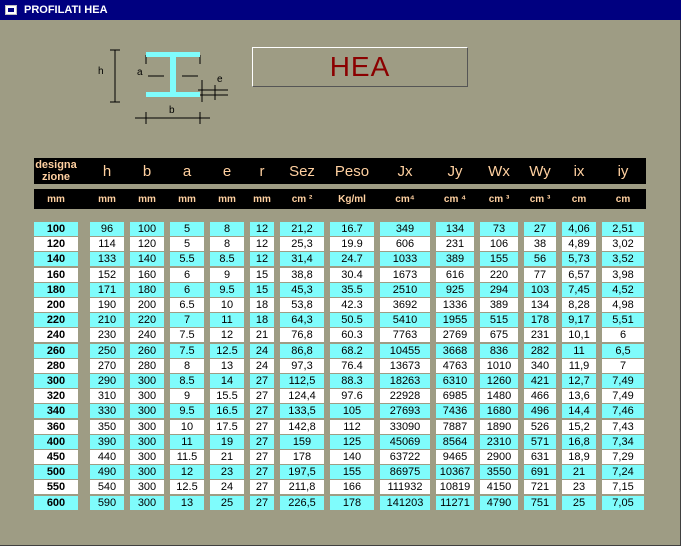 The width and height of the screenshot is (681, 546). I want to click on value-cell: 166, so click(352, 487).